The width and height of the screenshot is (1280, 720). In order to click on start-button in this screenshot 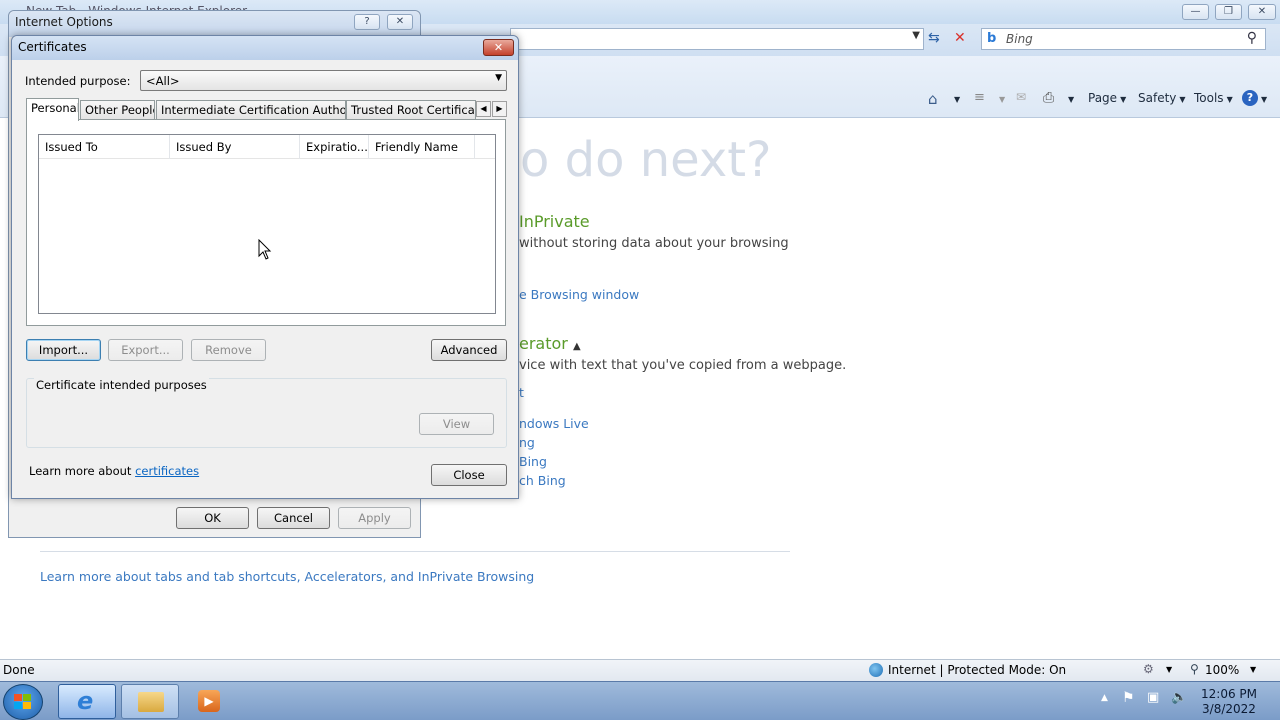, I will do `click(23, 702)`.